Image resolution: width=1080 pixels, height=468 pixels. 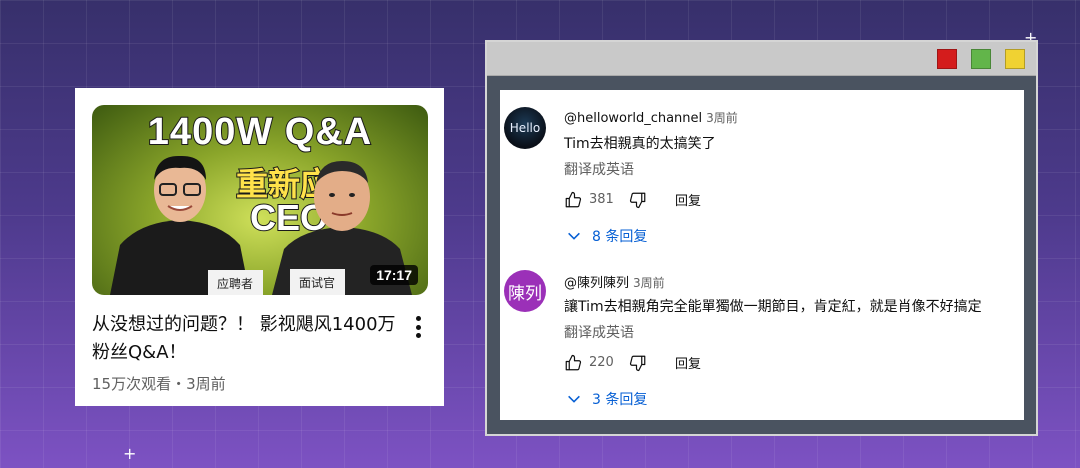 I want to click on avatar-text: Hello, so click(x=525, y=128).